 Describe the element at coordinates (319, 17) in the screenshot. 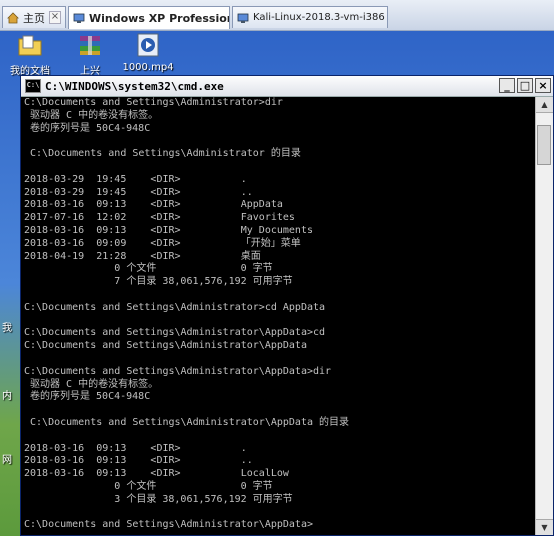

I see `tab-label: Kali-Linux-2018.3-vm-i386` at that location.